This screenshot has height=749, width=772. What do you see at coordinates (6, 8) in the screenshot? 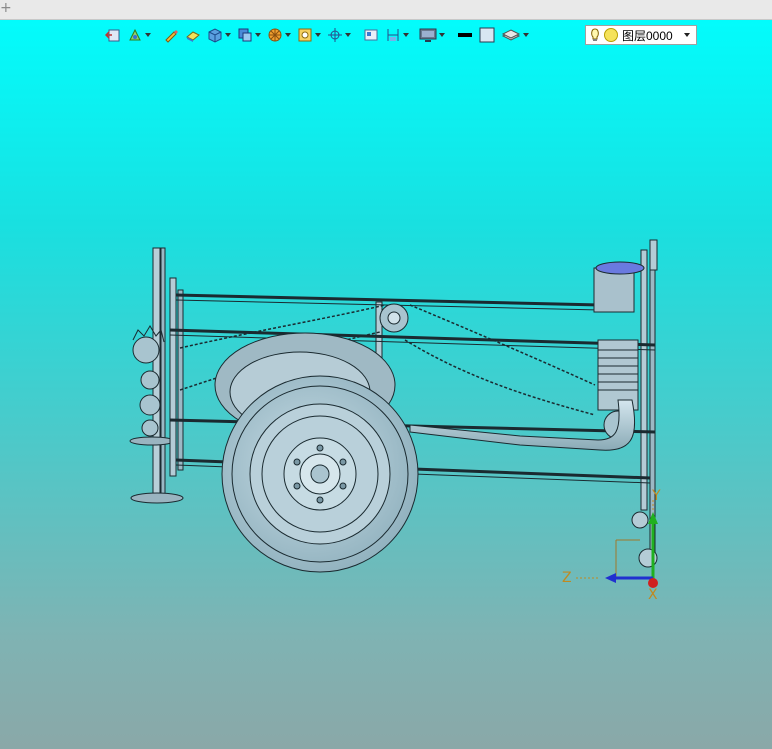
I see `new-tab-icon: +` at bounding box center [6, 8].